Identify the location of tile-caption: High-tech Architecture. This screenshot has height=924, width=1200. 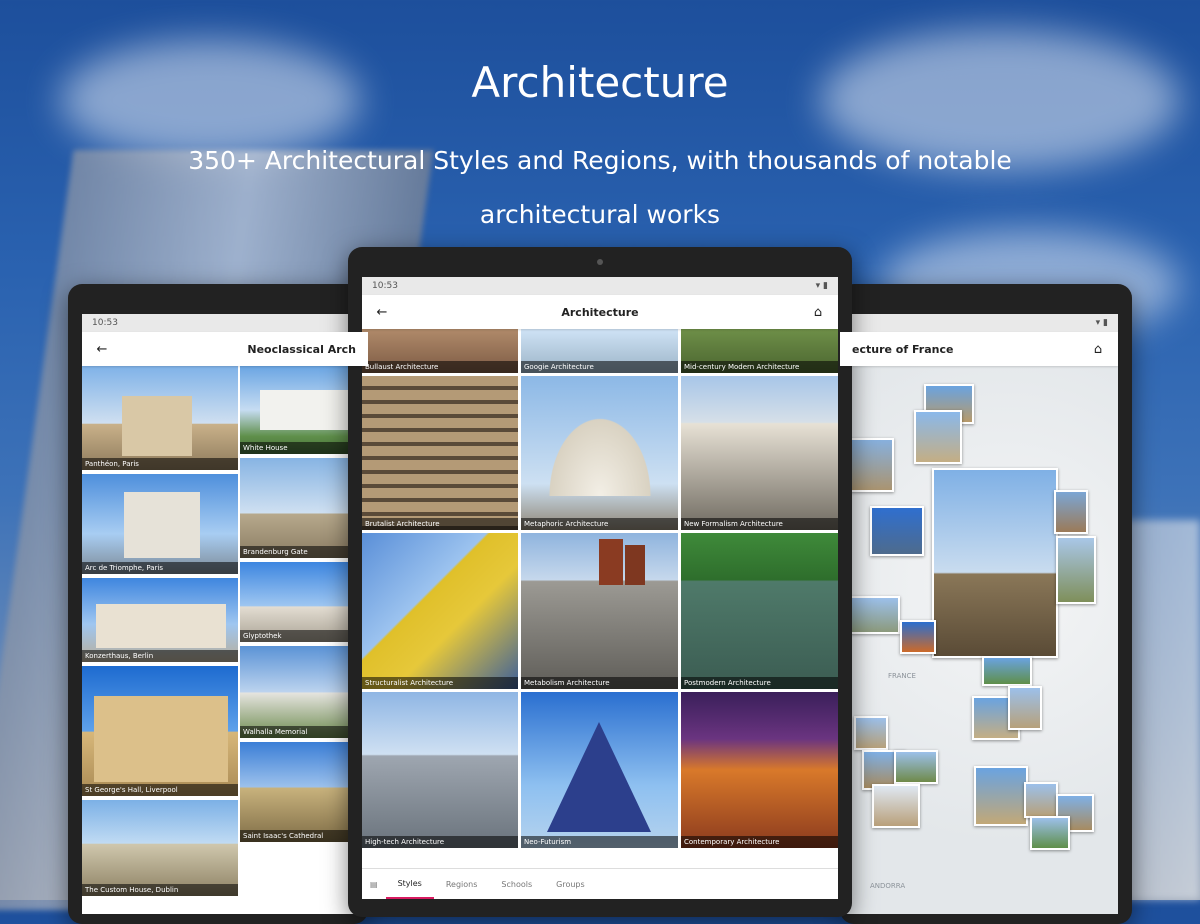
(440, 842).